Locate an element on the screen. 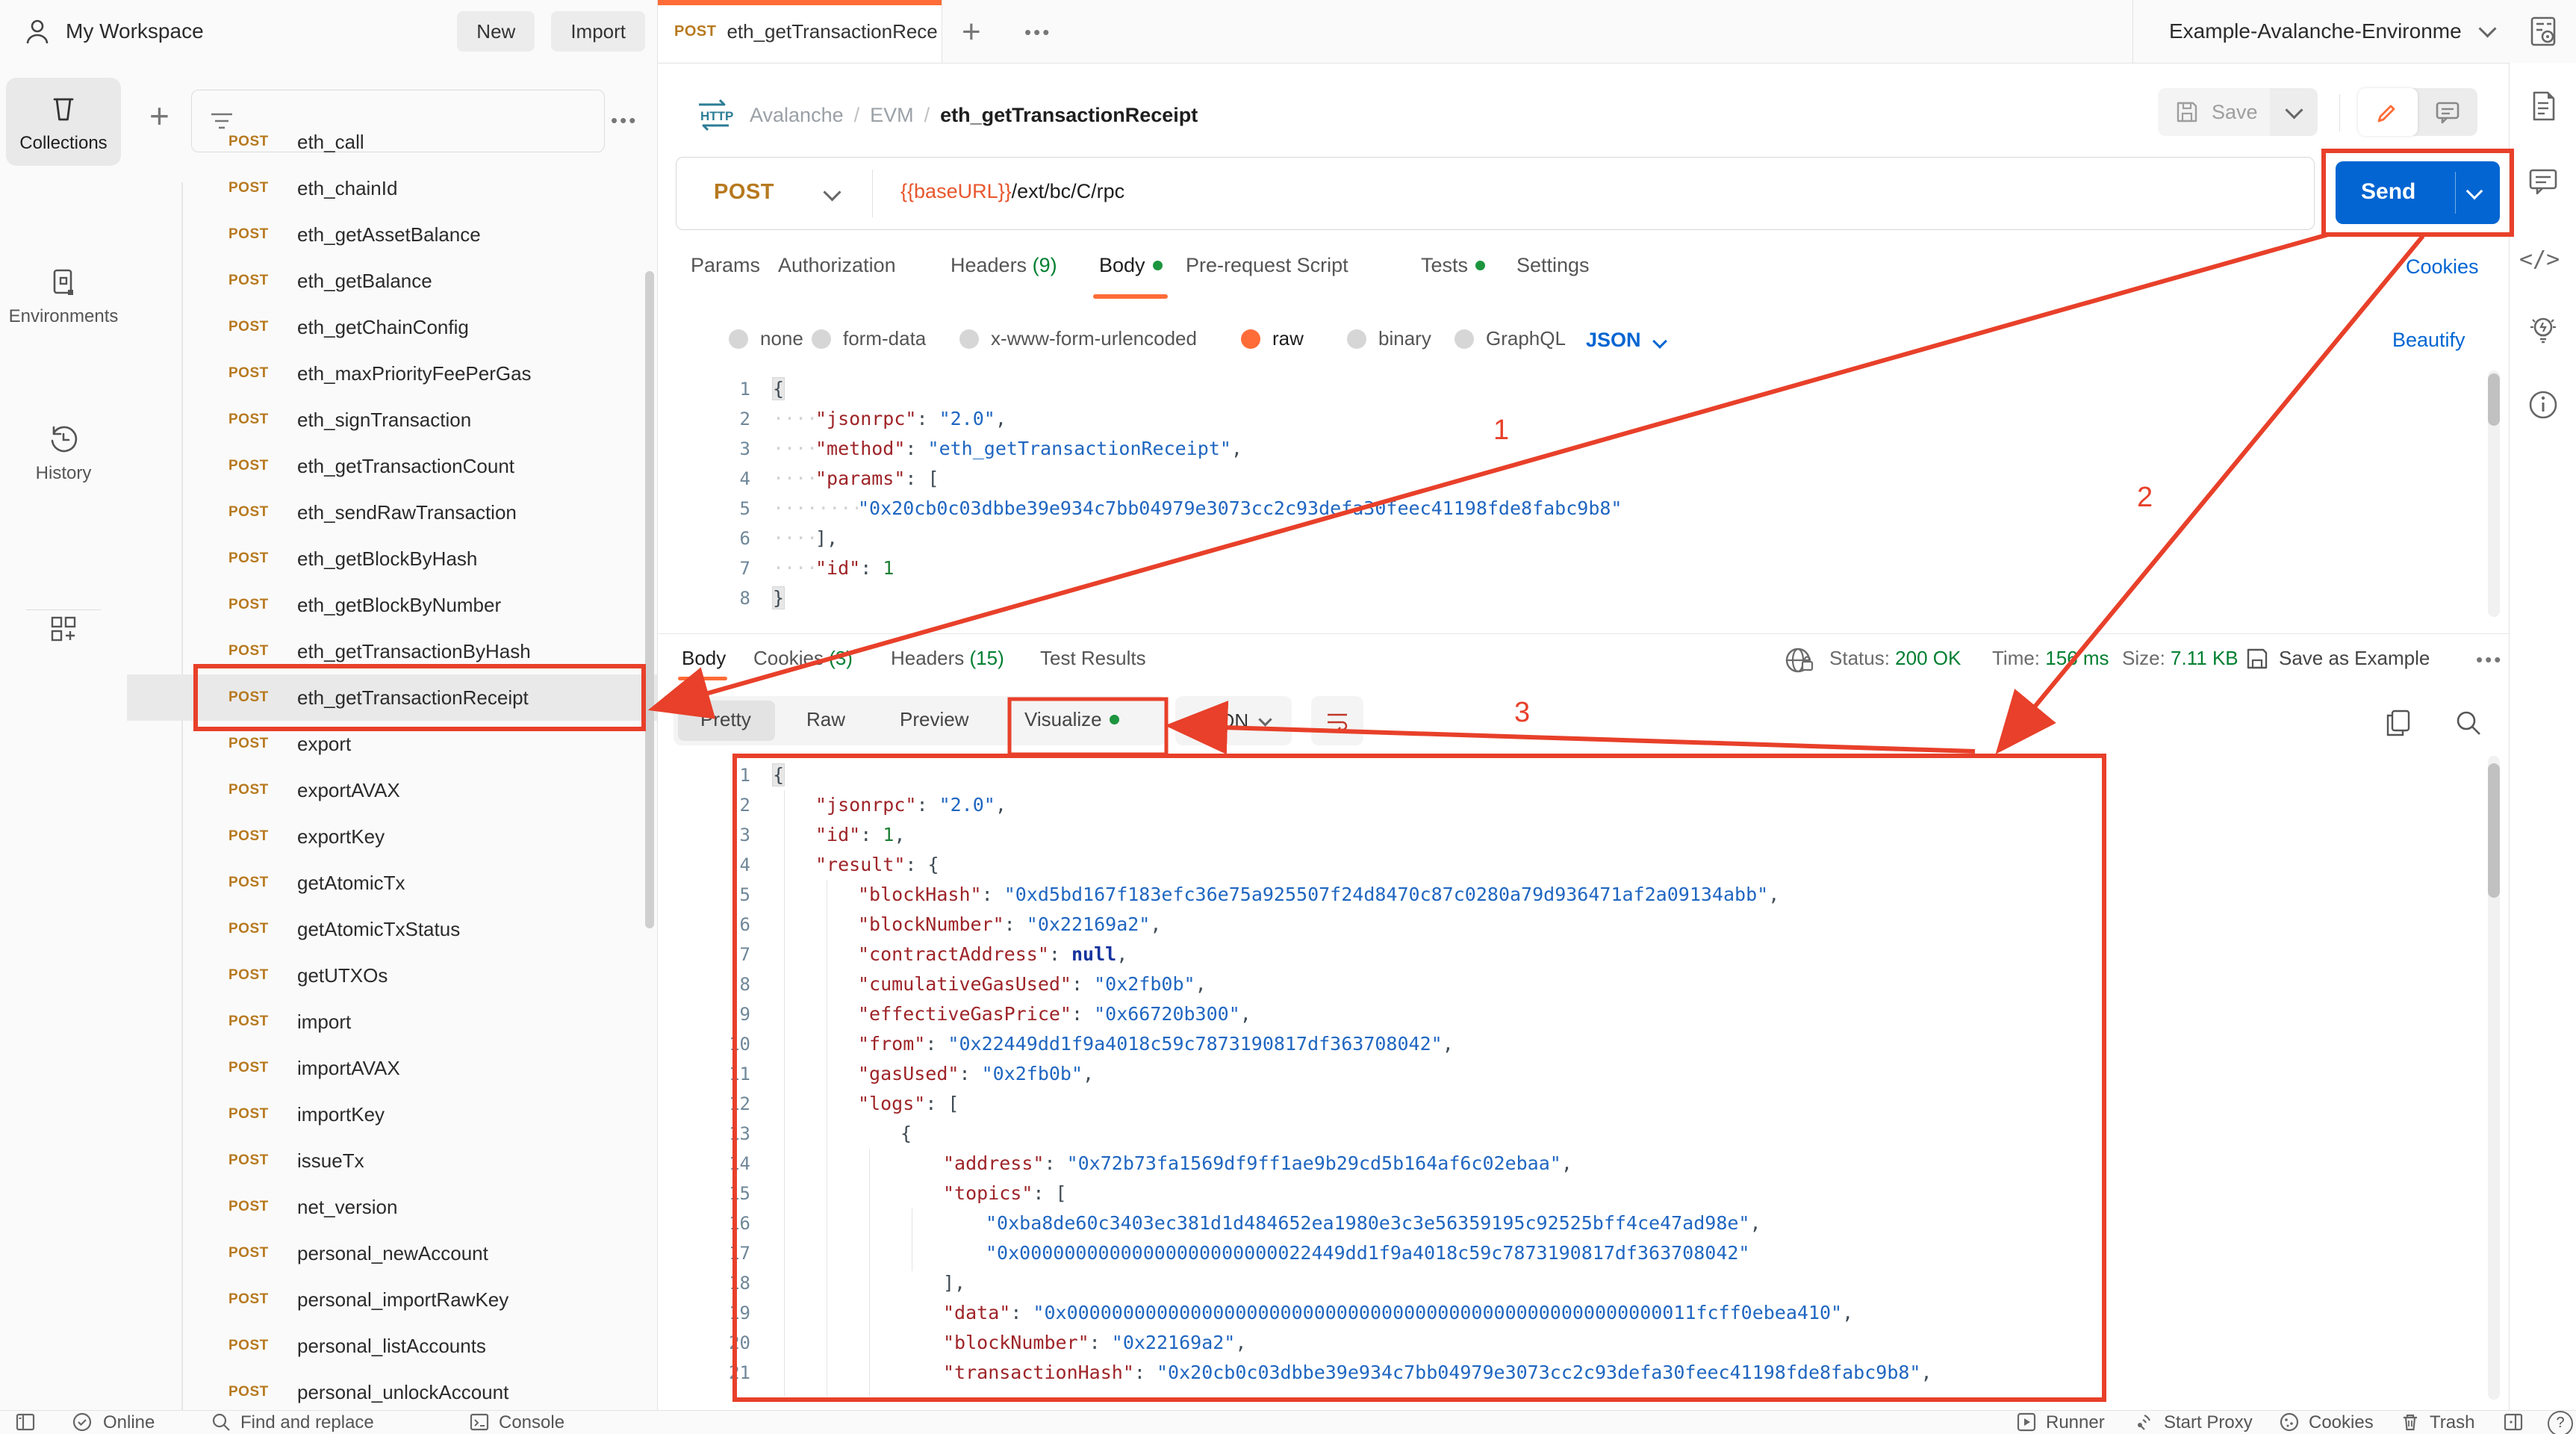 The image size is (2576, 1434). request-tab-pre-request-script: Pre-request Script is located at coordinates (1267, 265).